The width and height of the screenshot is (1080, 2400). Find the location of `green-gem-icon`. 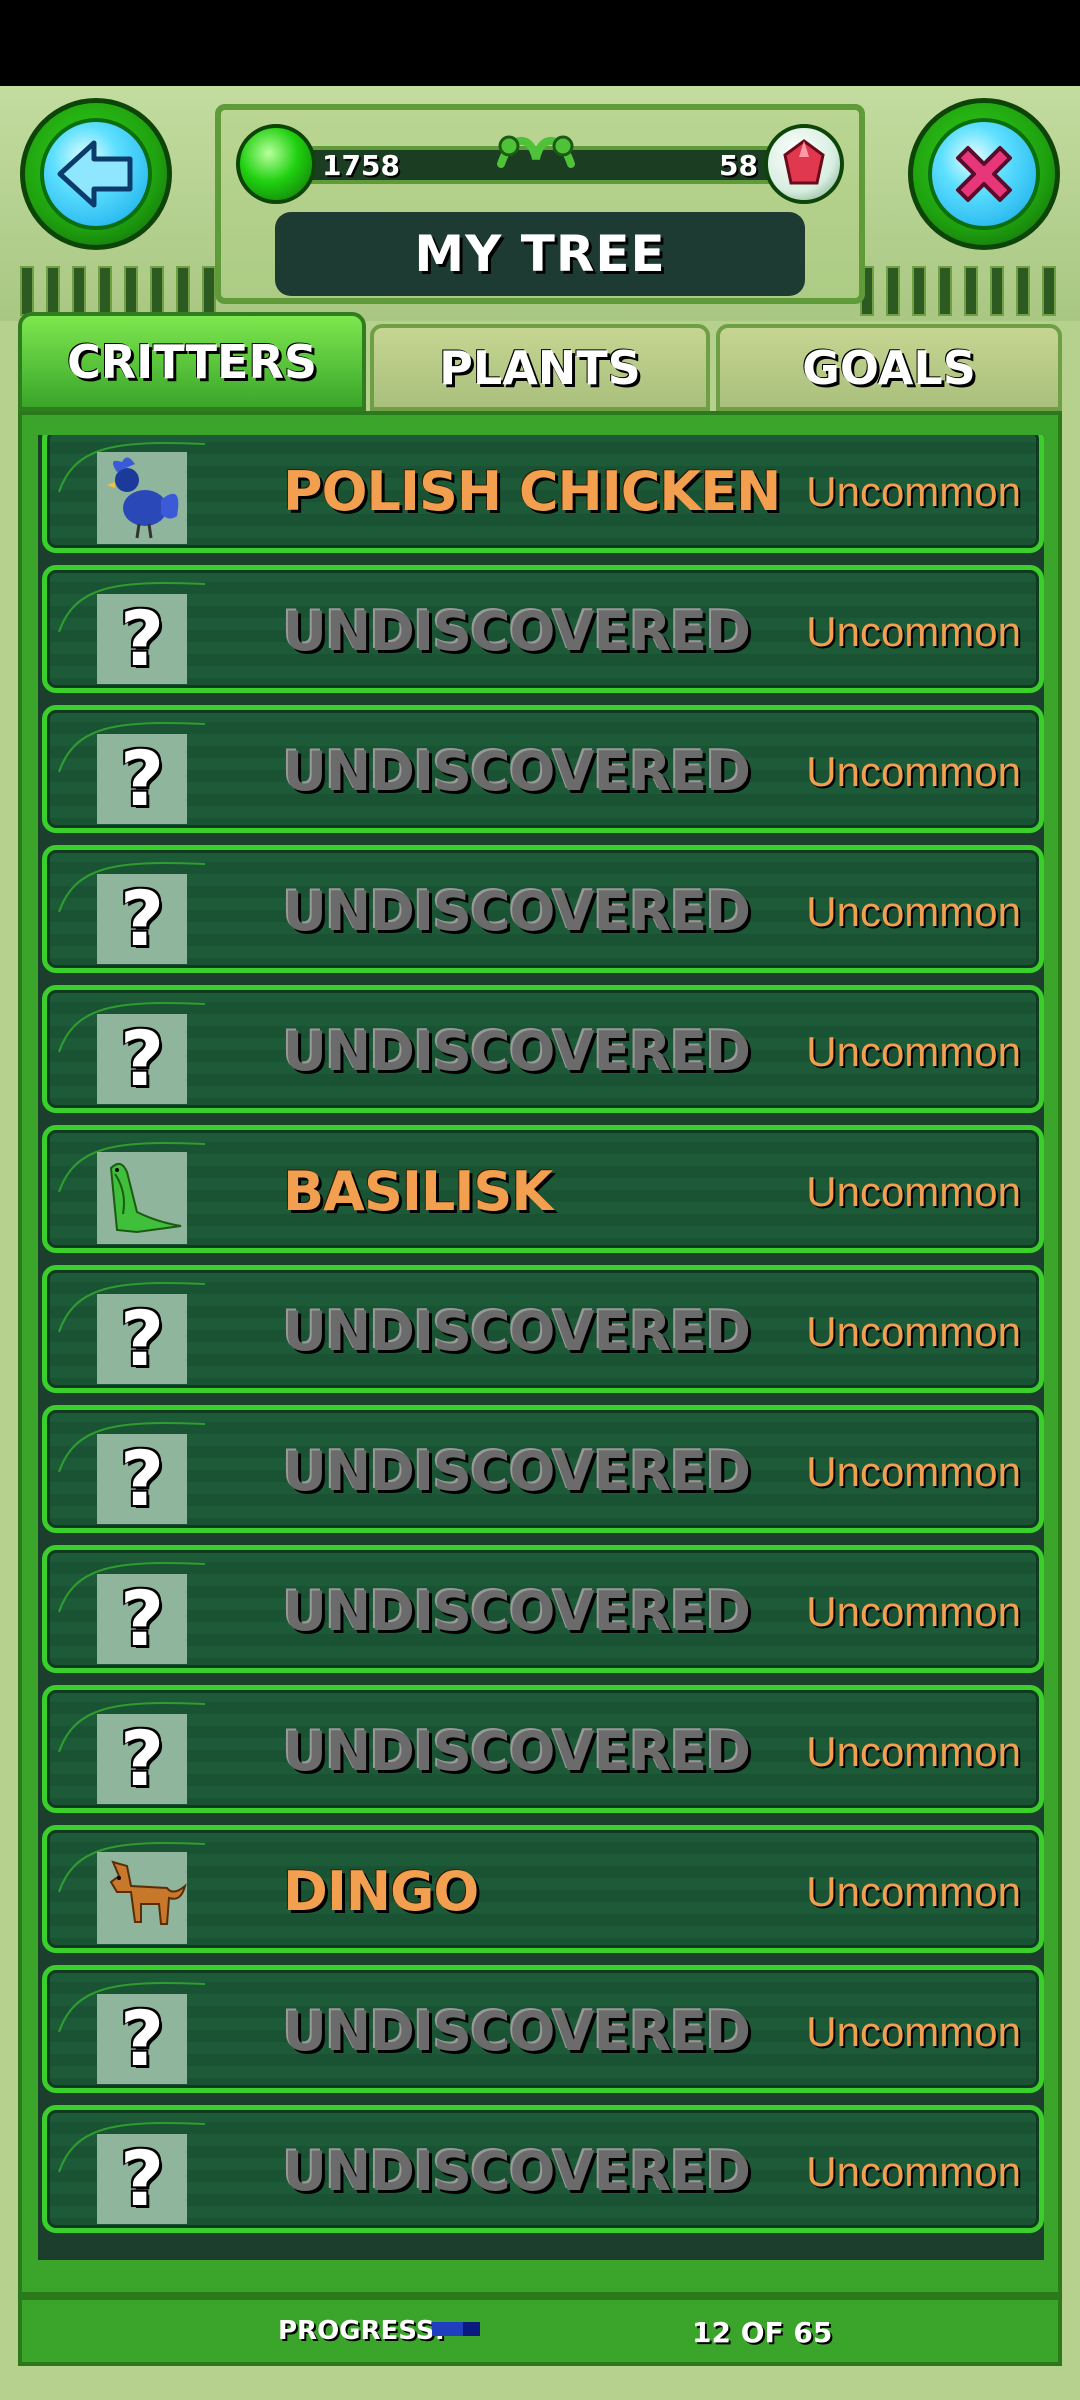

green-gem-icon is located at coordinates (276, 164).